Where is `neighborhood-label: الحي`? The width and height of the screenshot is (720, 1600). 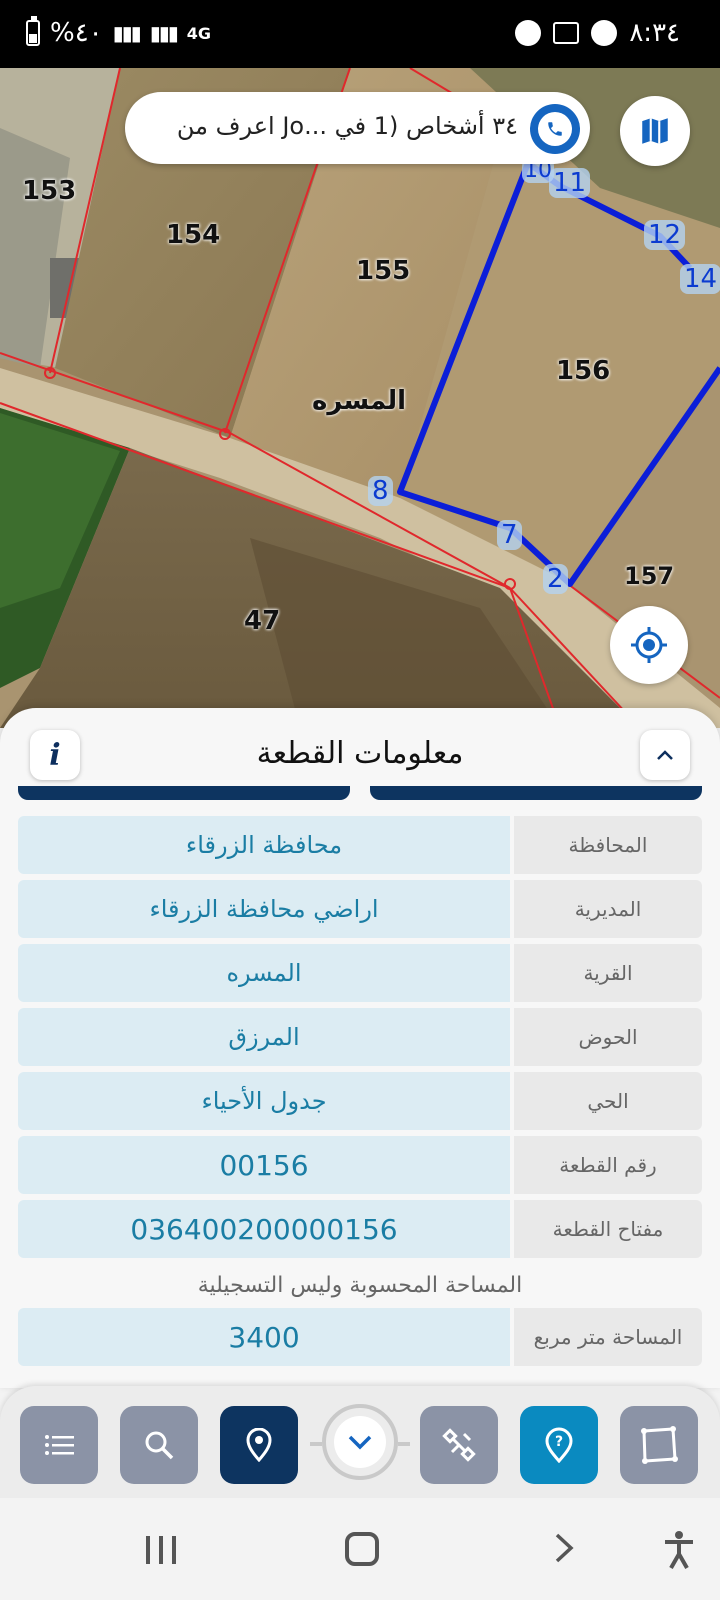 neighborhood-label: الحي is located at coordinates (608, 1101).